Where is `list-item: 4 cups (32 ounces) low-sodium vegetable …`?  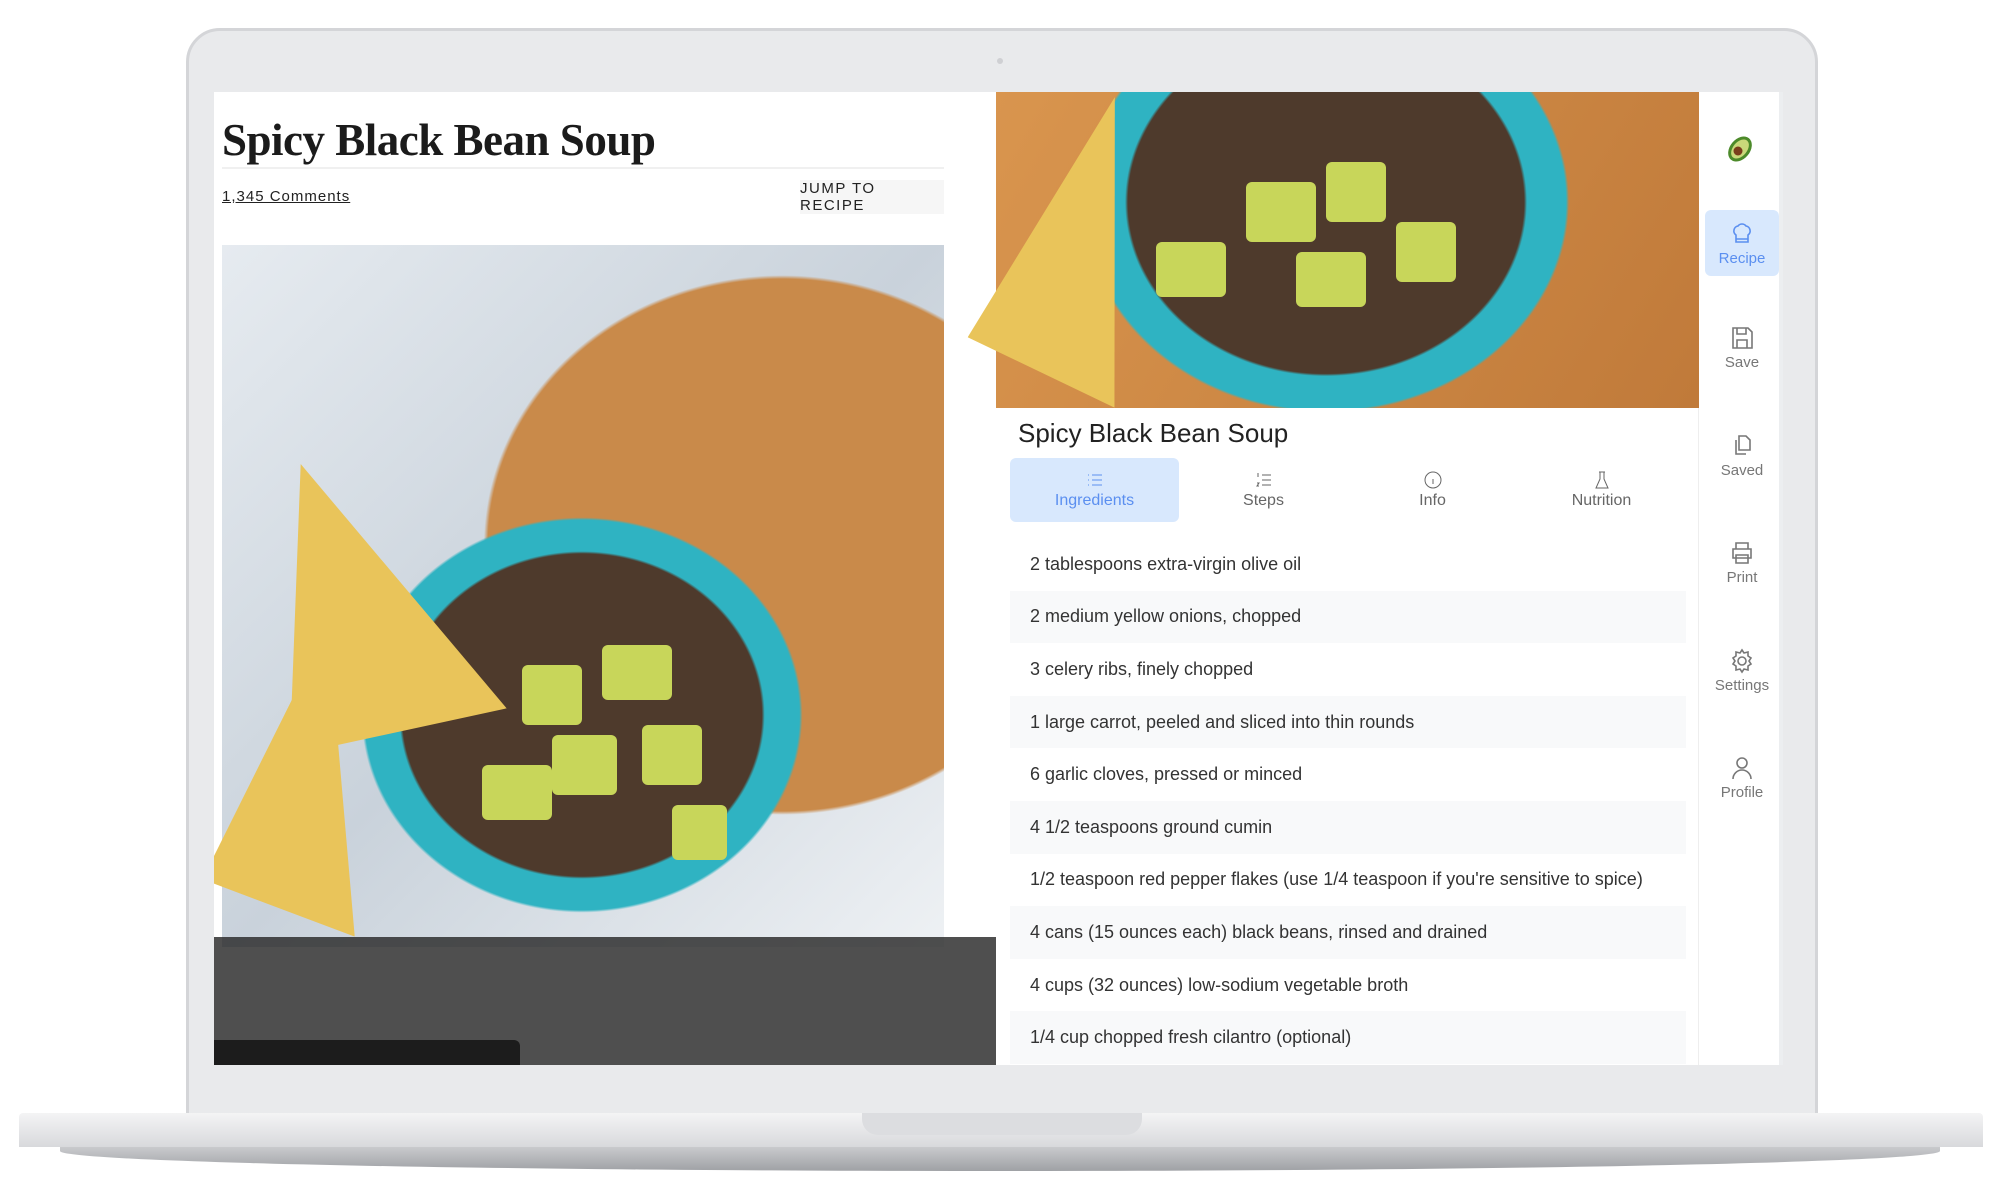
list-item: 4 cups (32 ounces) low-sodium vegetable … is located at coordinates (1219, 984).